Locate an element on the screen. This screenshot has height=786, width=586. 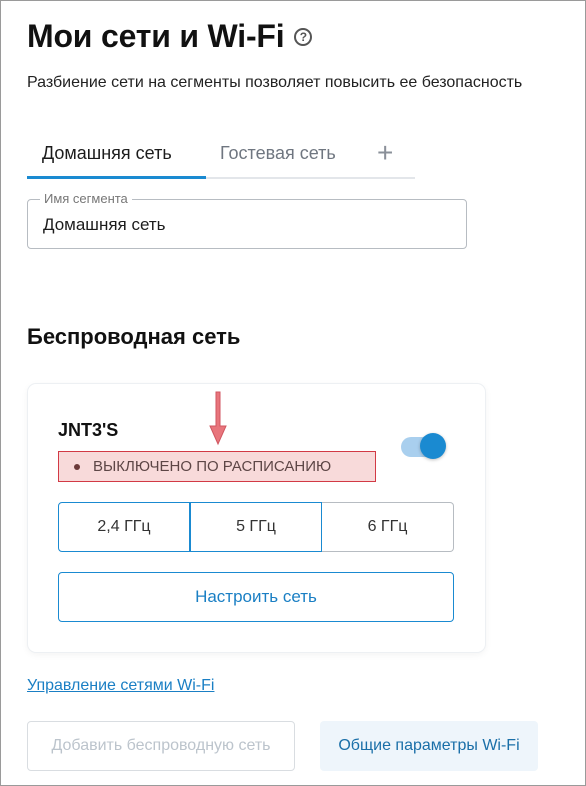
segment-name-value: Домашняя сеть is located at coordinates (104, 225).